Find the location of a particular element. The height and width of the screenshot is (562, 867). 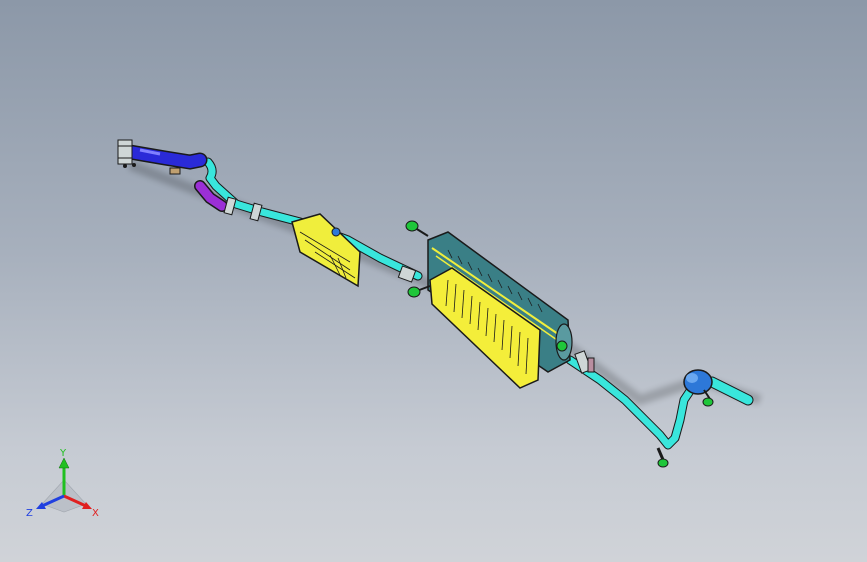

hanger-isolator-rear is located at coordinates (663, 463).